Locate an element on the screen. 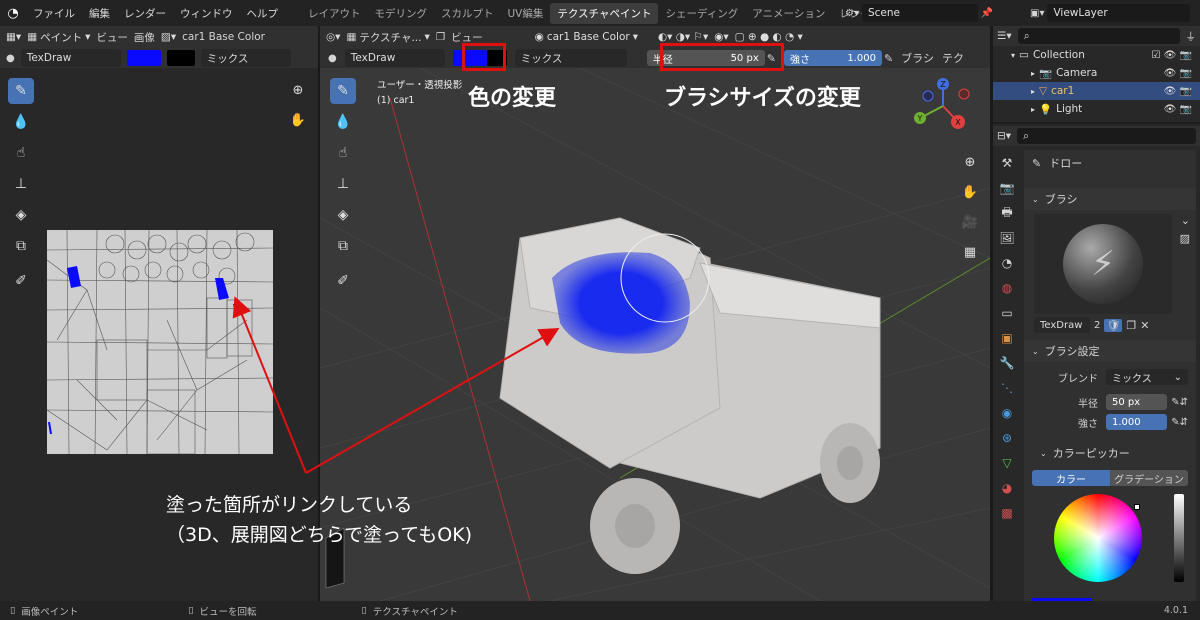  mouse-middle-icon: ▯ is located at coordinates (191, 610).